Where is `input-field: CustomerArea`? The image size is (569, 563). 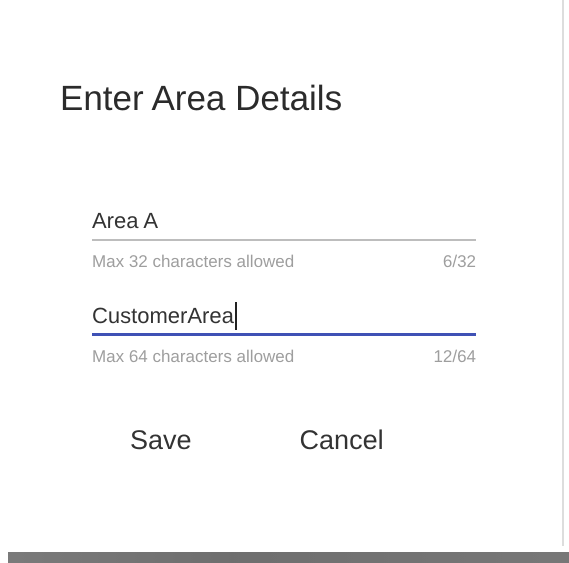 input-field: CustomerArea is located at coordinates (284, 314).